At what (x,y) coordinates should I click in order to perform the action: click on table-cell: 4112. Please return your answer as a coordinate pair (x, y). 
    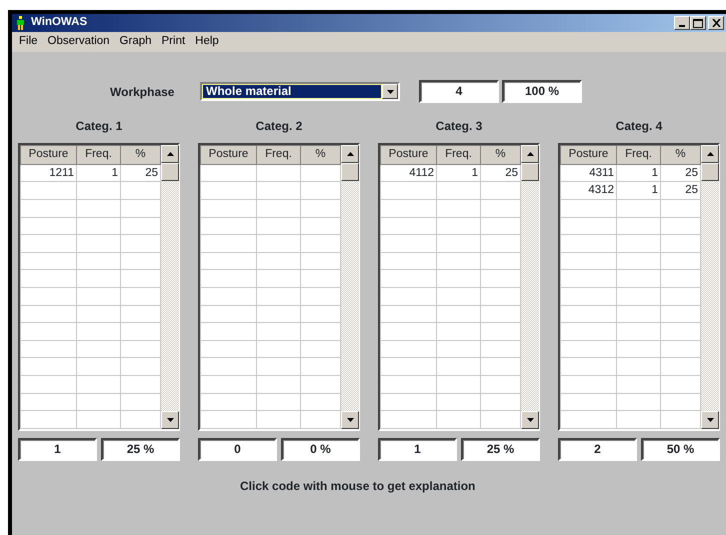
    Looking at the image, I should click on (408, 173).